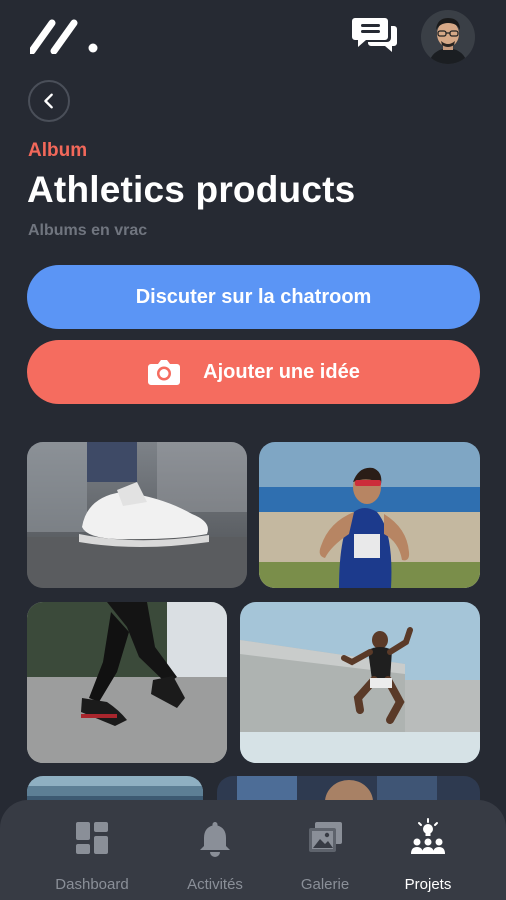  I want to click on avatar-image, so click(448, 37).